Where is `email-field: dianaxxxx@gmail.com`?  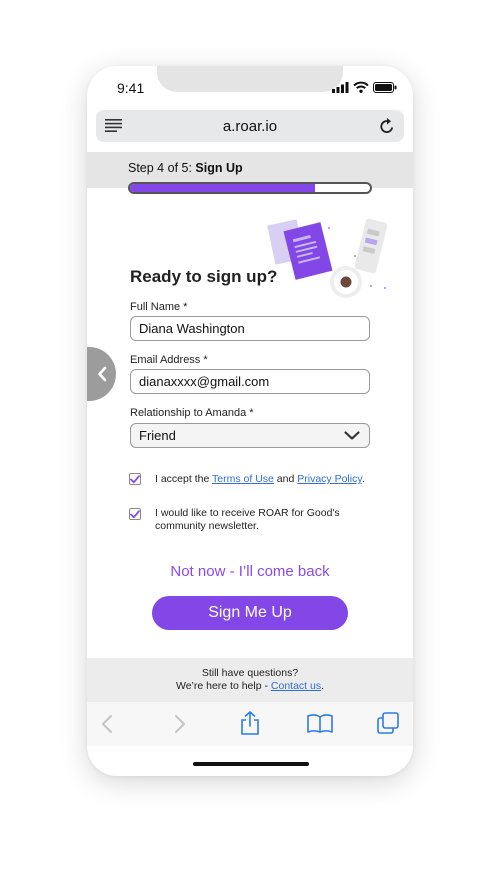
email-field: dianaxxxx@gmail.com is located at coordinates (250, 381).